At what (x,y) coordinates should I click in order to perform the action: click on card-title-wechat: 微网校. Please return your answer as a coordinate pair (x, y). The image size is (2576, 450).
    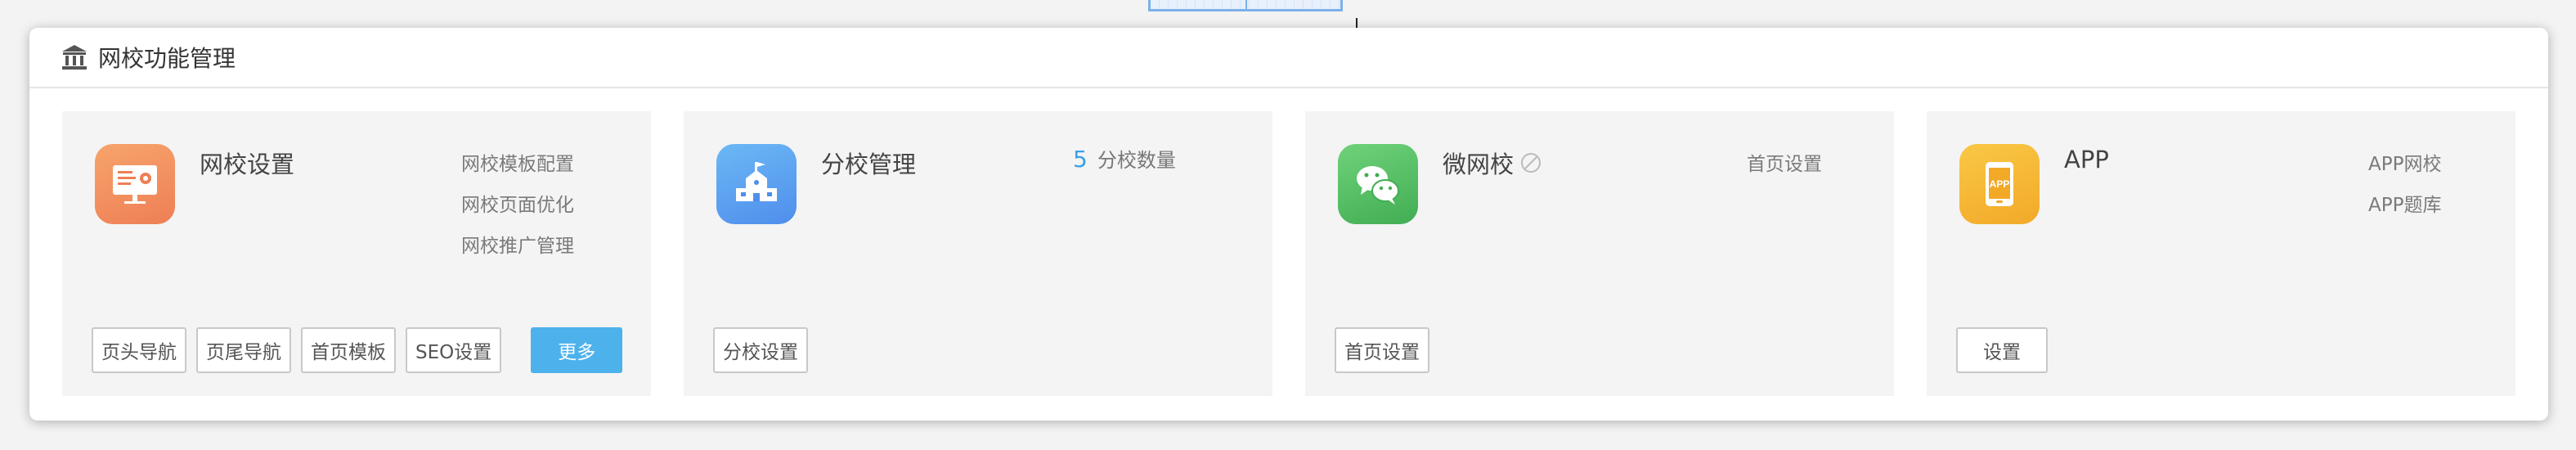
    Looking at the image, I should click on (1493, 163).